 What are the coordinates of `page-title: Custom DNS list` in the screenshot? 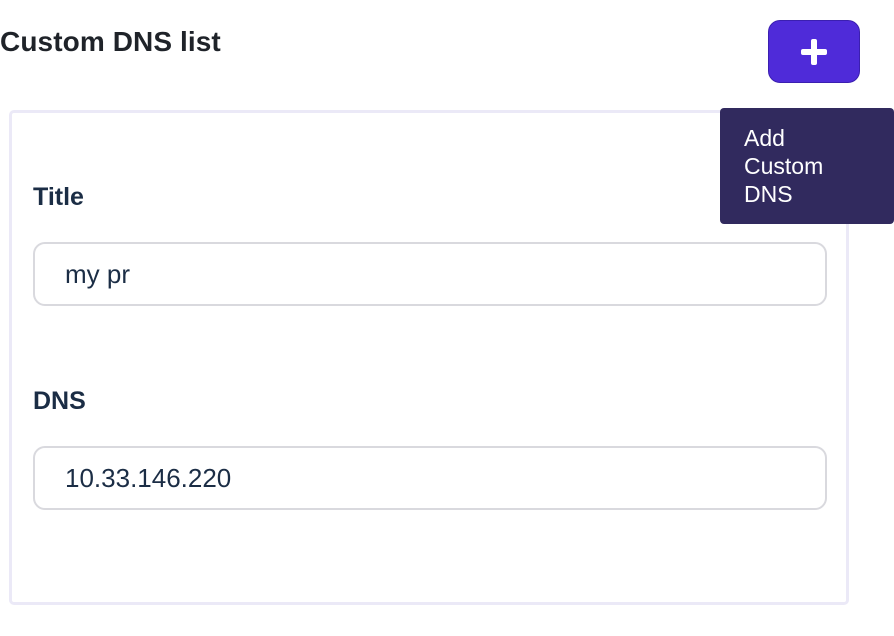 It's located at (110, 41).